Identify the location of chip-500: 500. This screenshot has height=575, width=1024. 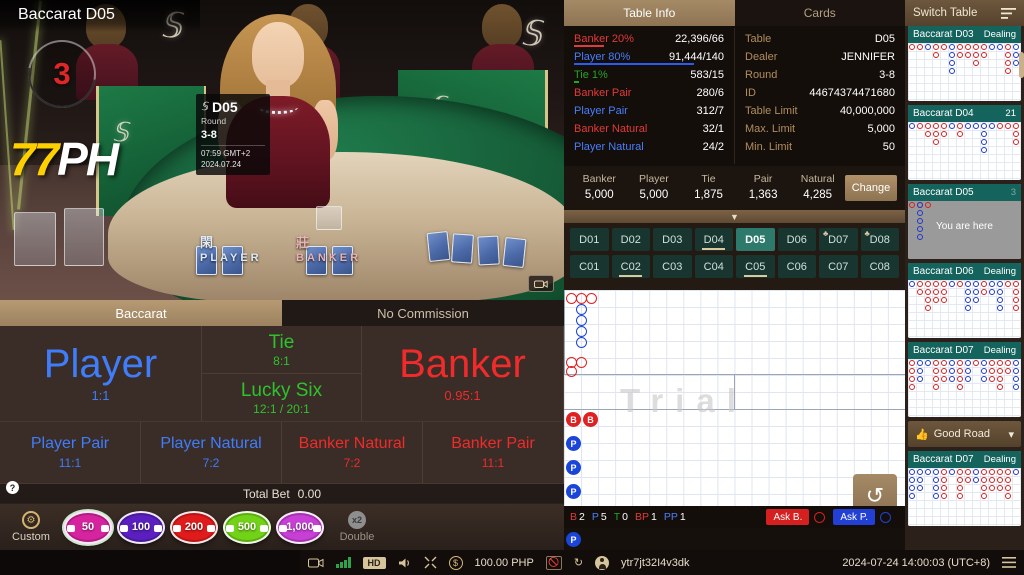
(247, 527).